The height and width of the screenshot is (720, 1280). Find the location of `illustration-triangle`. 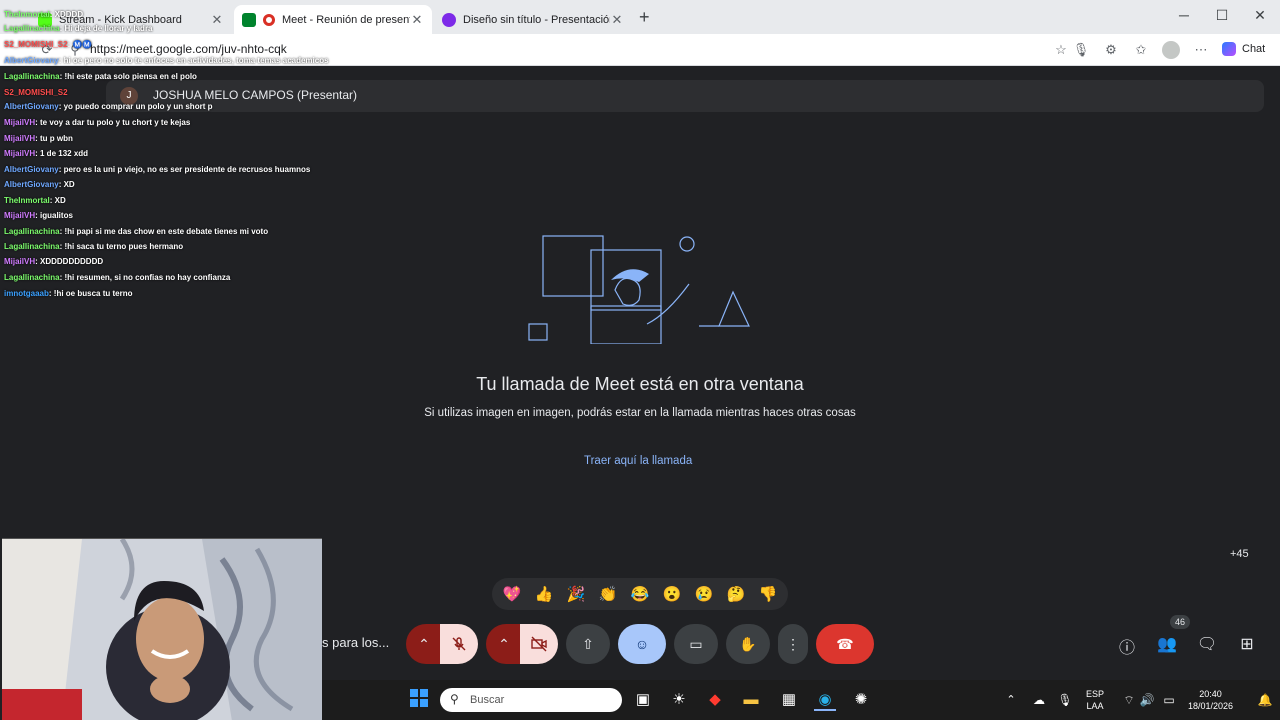

illustration-triangle is located at coordinates (734, 308).